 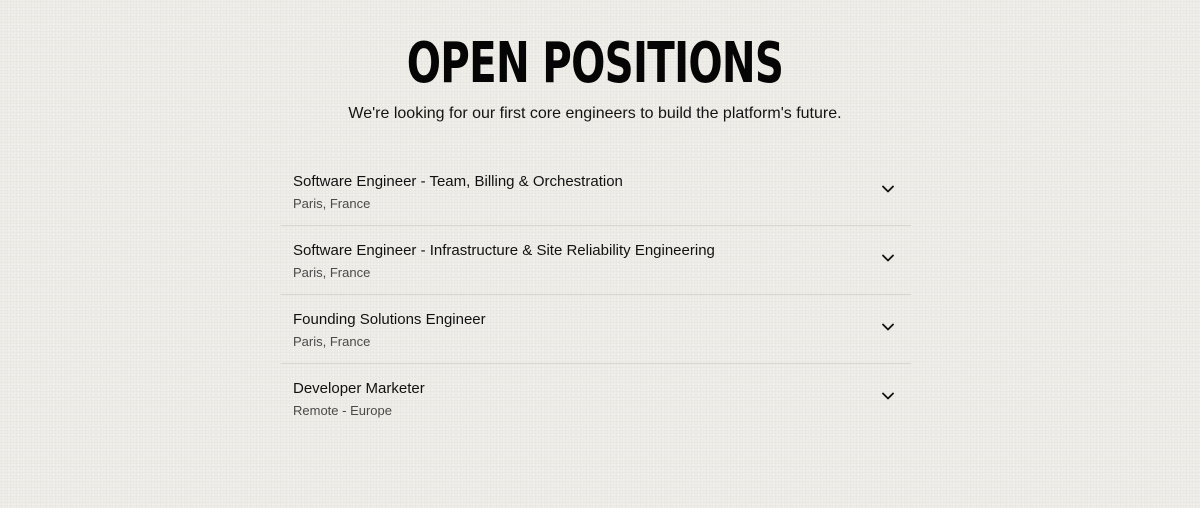 What do you see at coordinates (595, 63) in the screenshot?
I see `page-title: OPEN POSITIONS` at bounding box center [595, 63].